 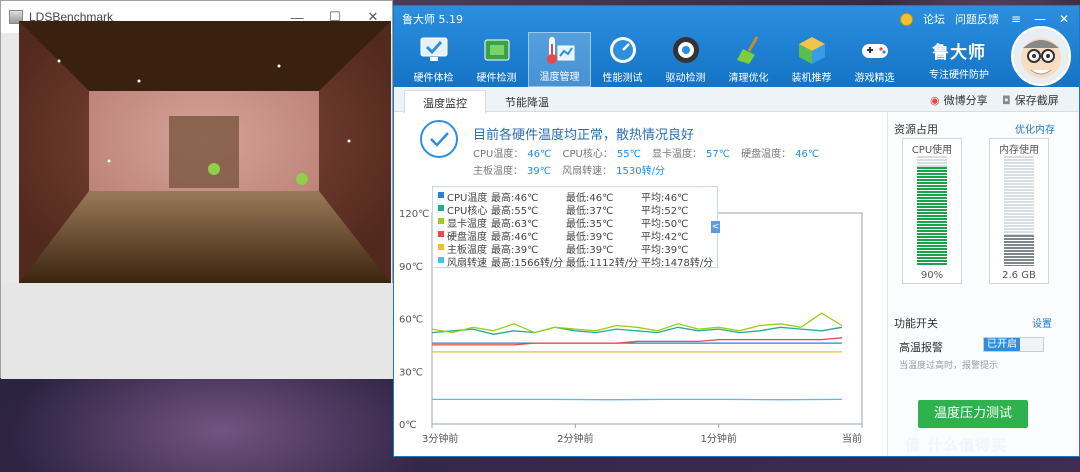 I want to click on benchmark-background, so click(x=197, y=331).